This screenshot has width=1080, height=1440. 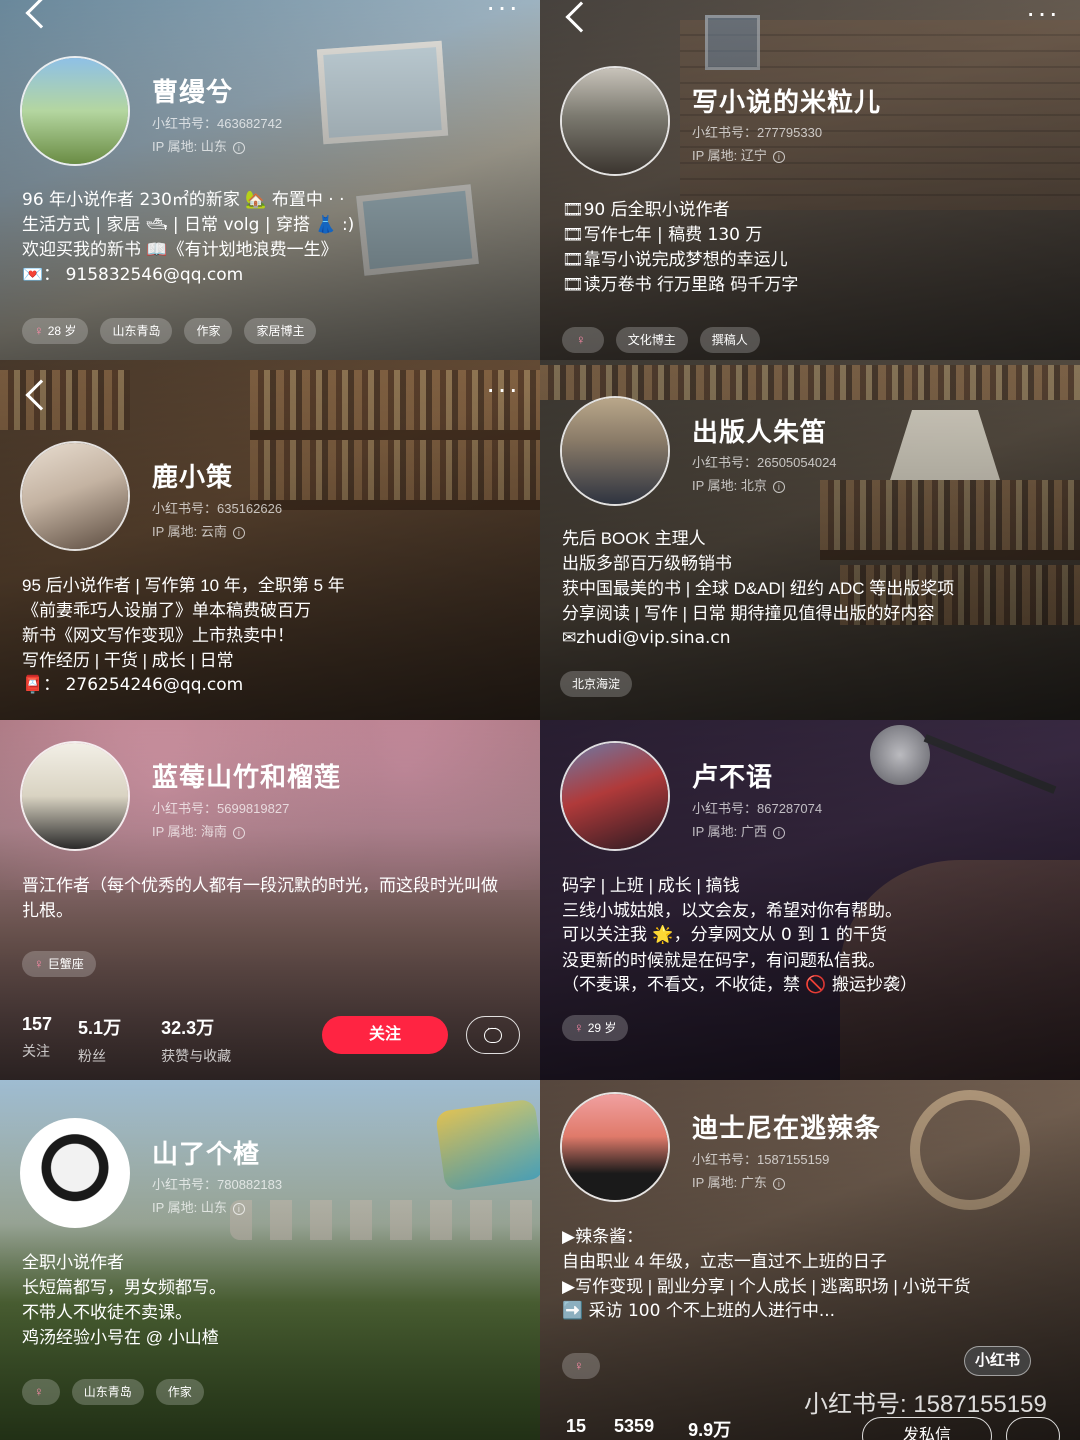 I want to click on bio-line: 生活方式 | 家居 🛥 | 日常 volg | 穿搭 👗 :), so click(x=188, y=225).